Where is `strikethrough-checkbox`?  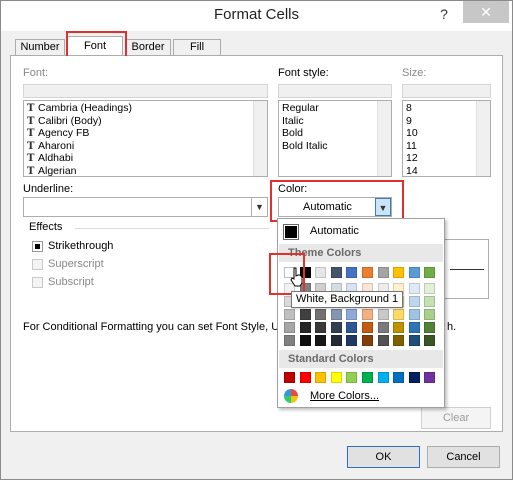 strikethrough-checkbox is located at coordinates (37, 246).